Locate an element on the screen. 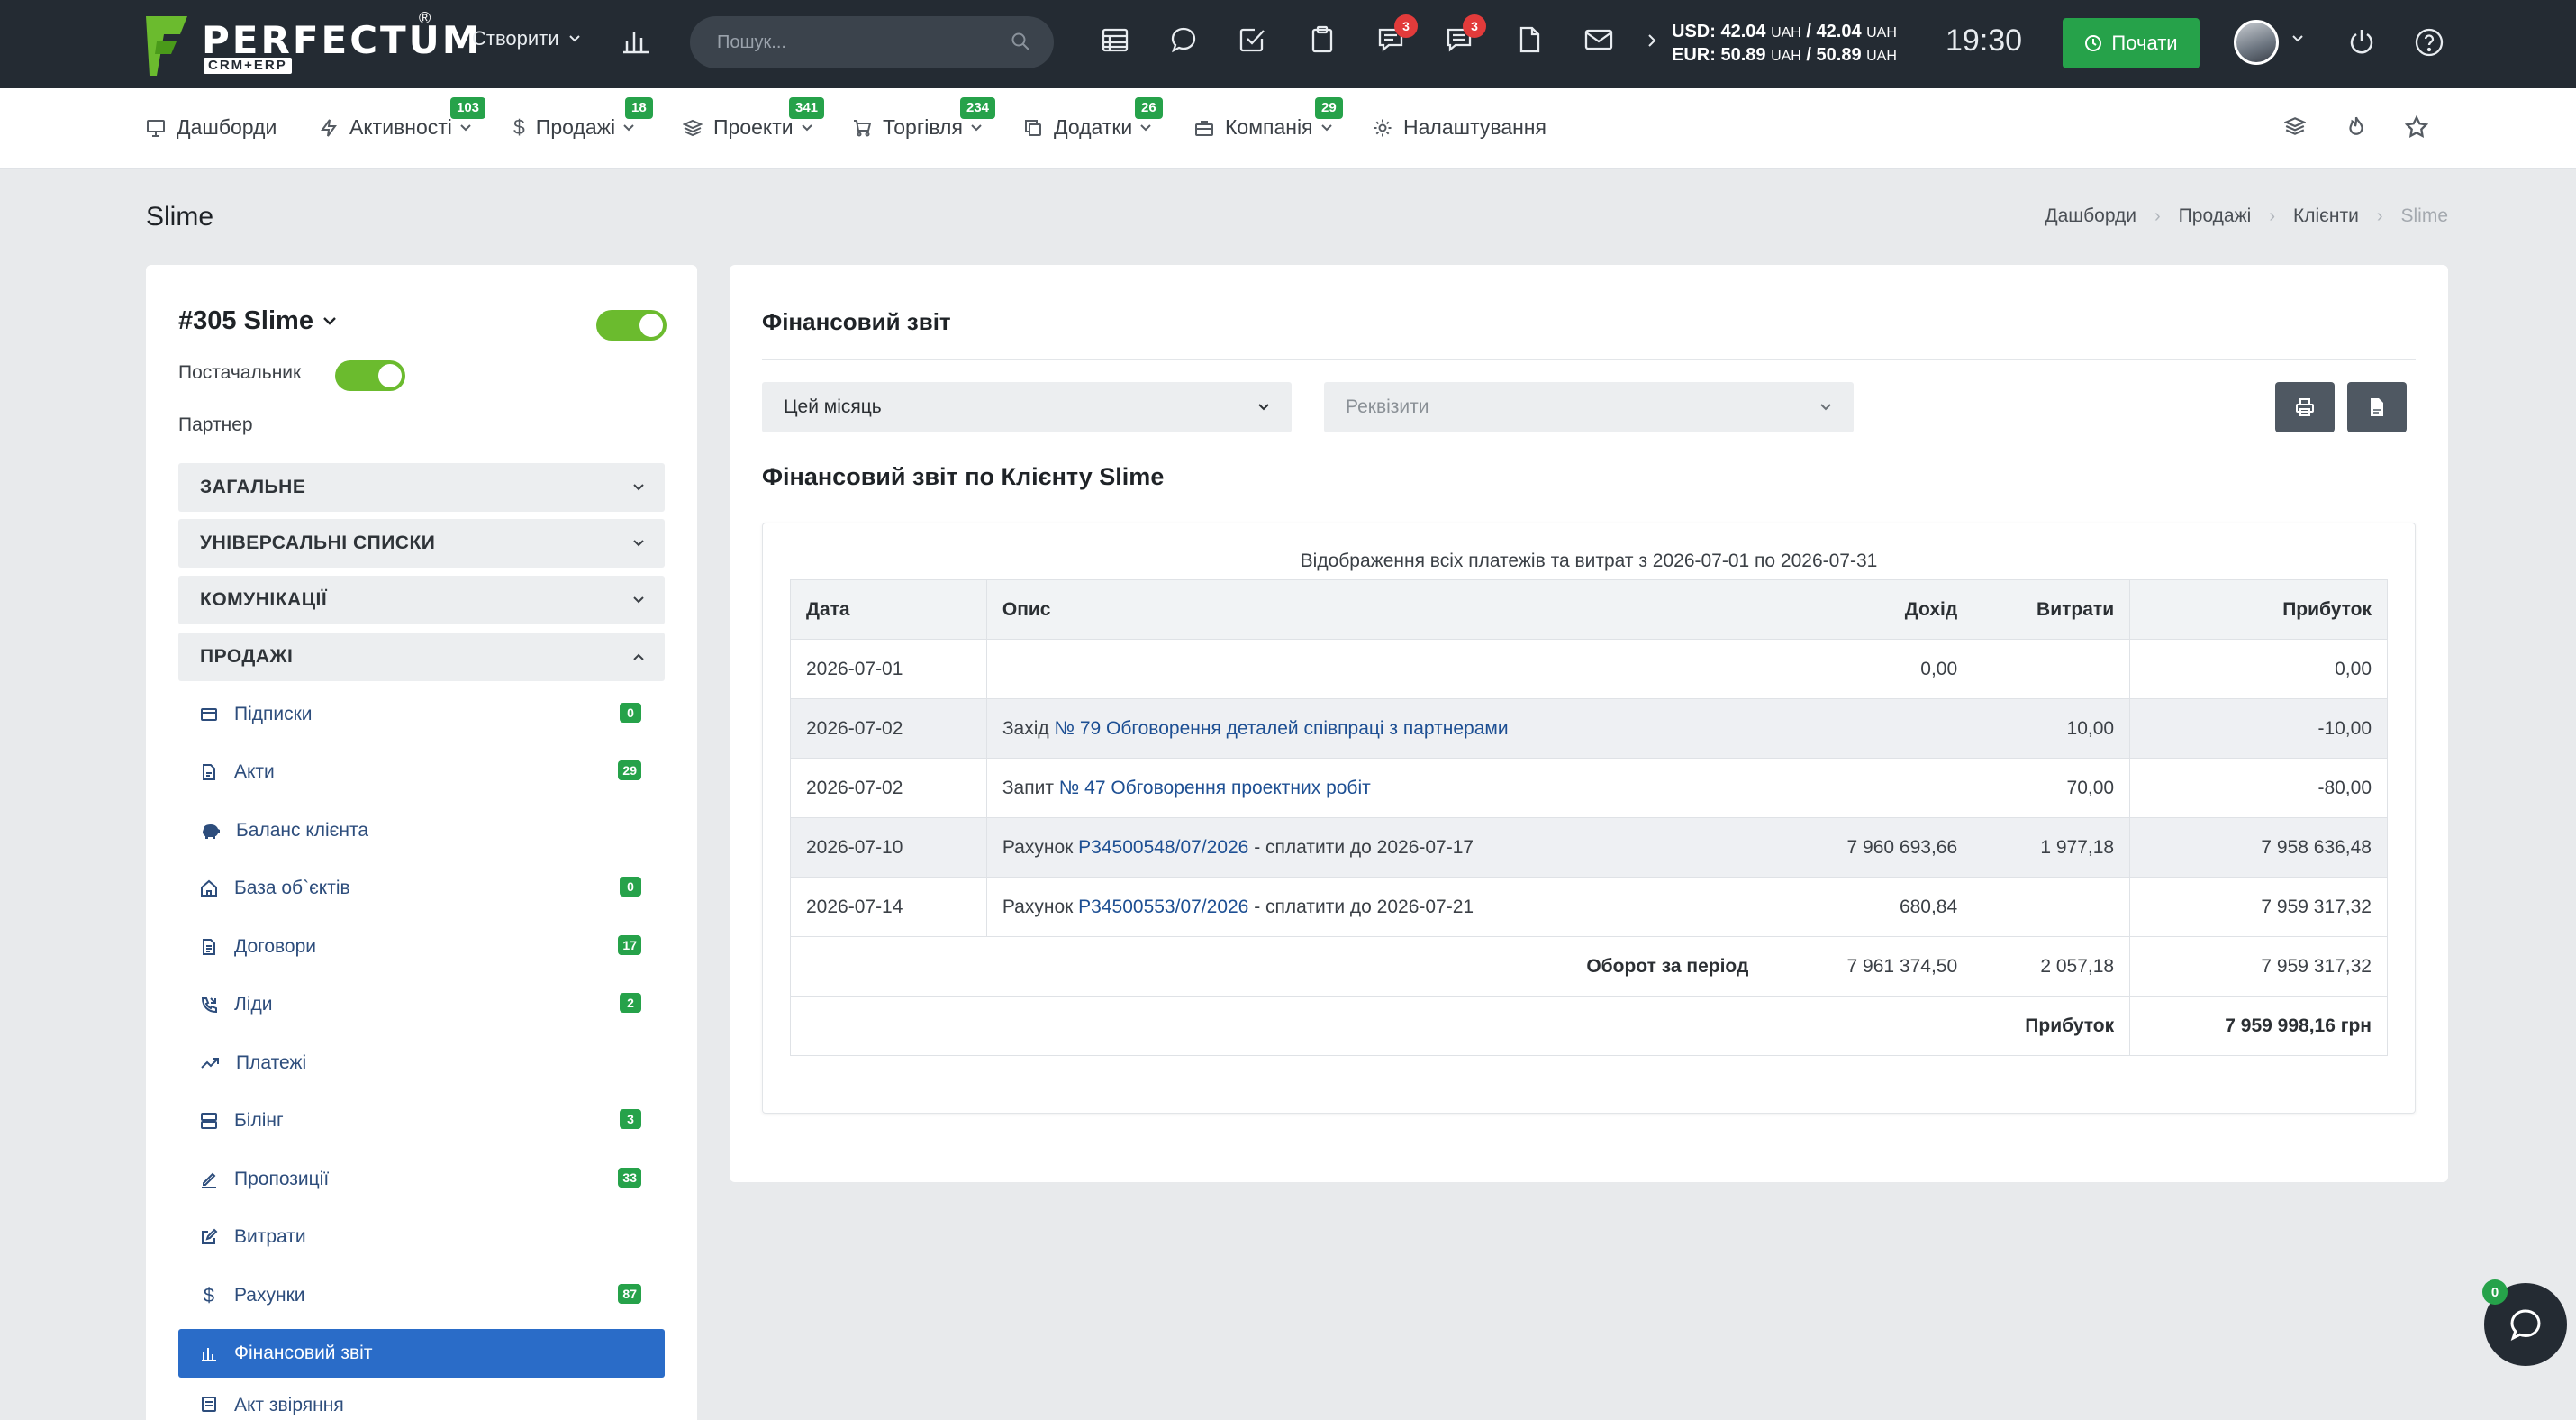  printer-icon is located at coordinates (2305, 407).